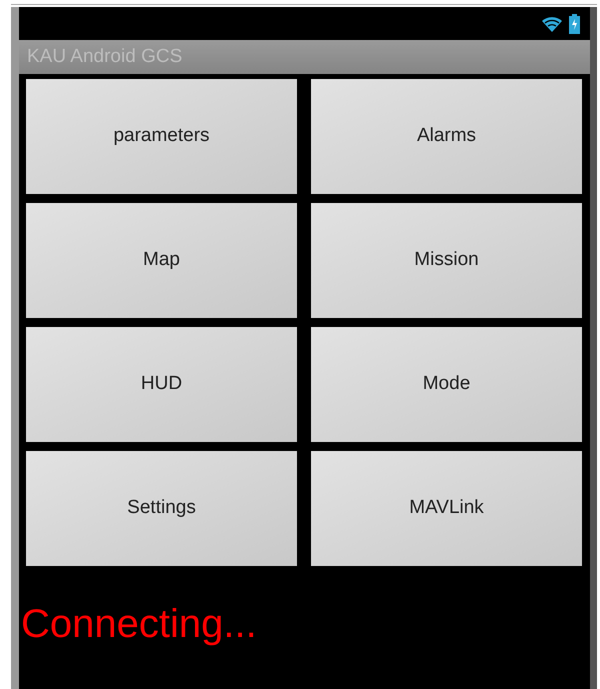 The image size is (600, 689). What do you see at coordinates (552, 23) in the screenshot?
I see `wifi-icon` at bounding box center [552, 23].